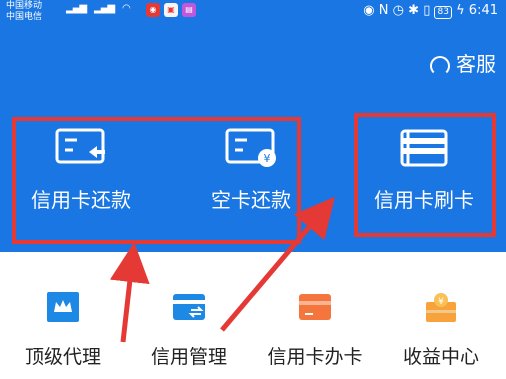 This screenshot has width=506, height=379. What do you see at coordinates (129, 292) in the screenshot?
I see `arrow-up` at bounding box center [129, 292].